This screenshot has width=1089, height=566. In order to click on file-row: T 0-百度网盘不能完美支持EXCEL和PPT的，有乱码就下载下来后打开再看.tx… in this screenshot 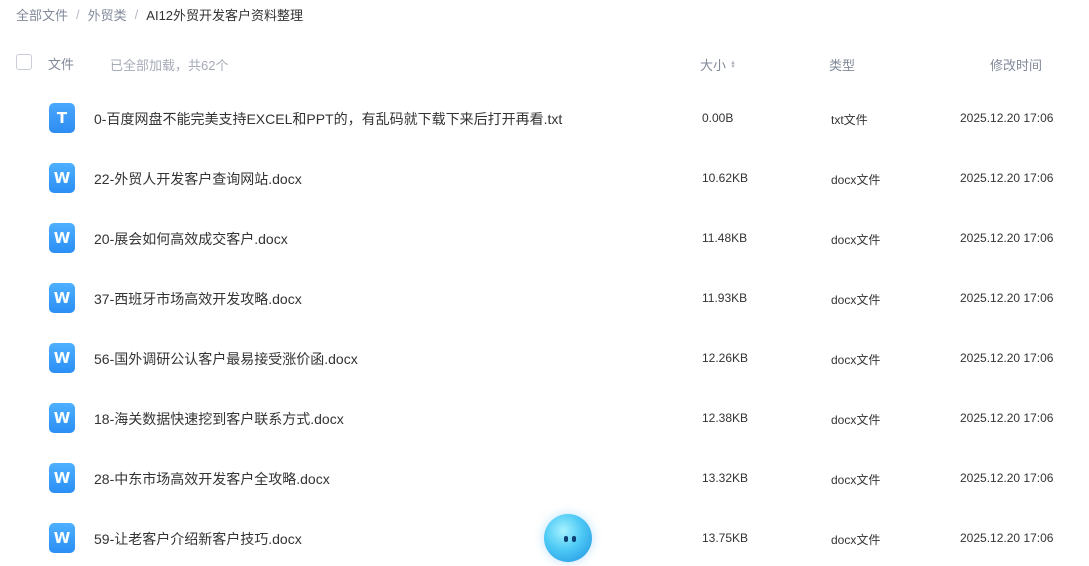, I will do `click(544, 118)`.